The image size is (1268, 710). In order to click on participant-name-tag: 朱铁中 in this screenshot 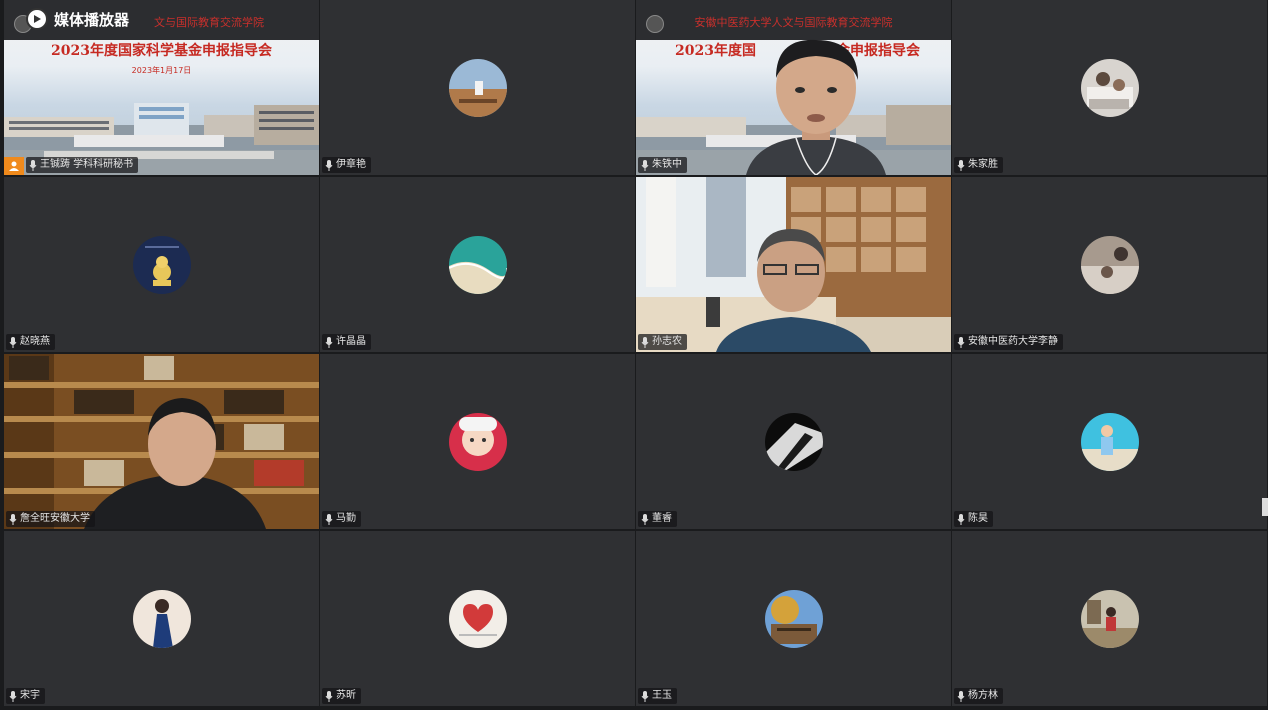, I will do `click(662, 165)`.